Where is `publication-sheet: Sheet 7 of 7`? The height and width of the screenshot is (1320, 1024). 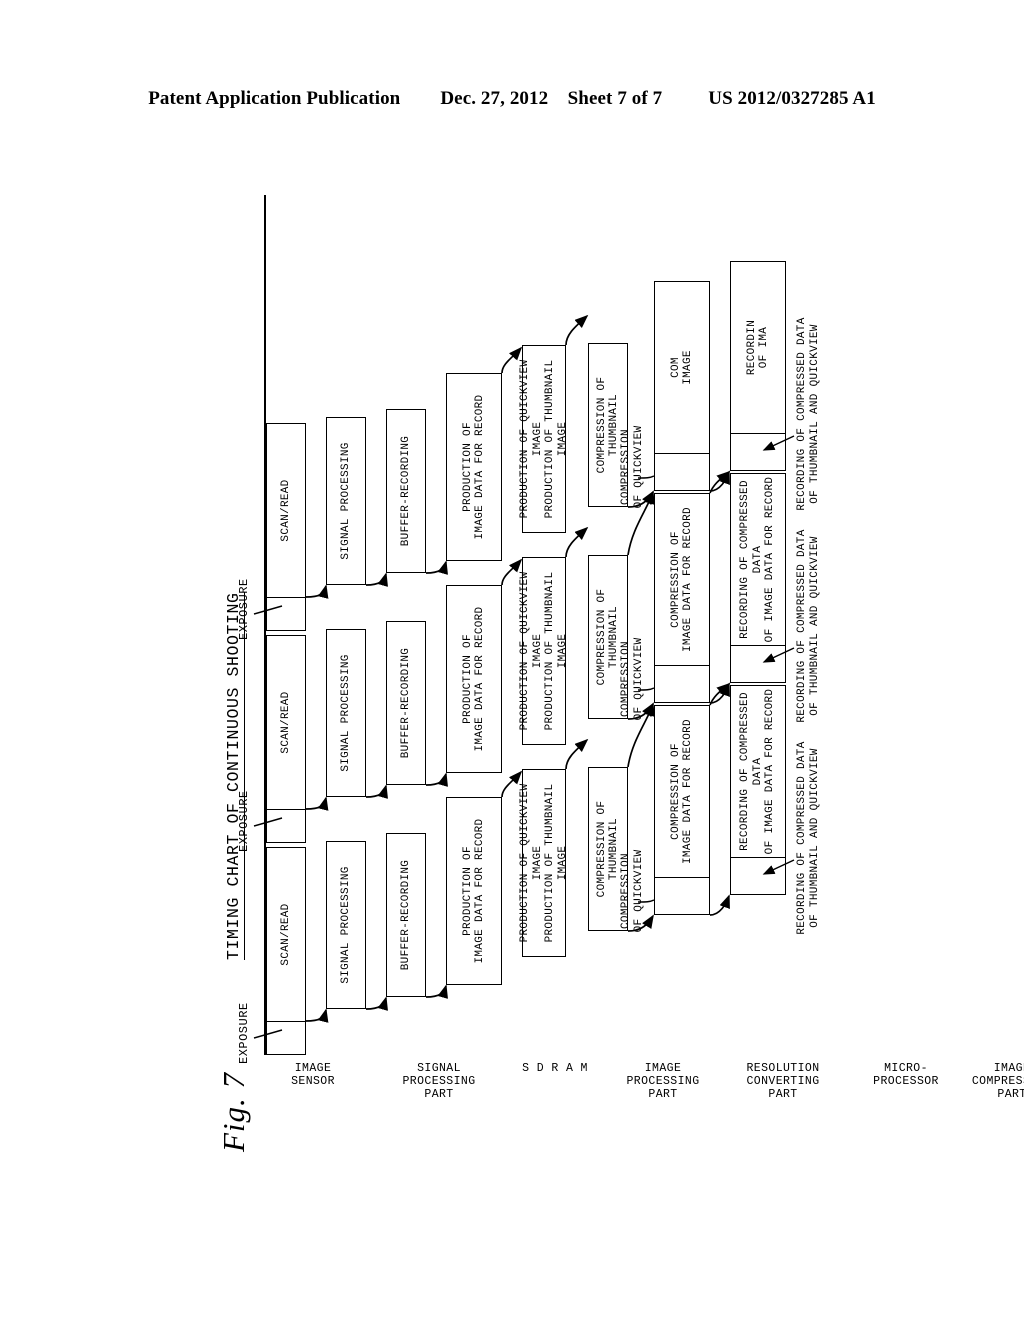
publication-sheet: Sheet 7 of 7 is located at coordinates (615, 98).